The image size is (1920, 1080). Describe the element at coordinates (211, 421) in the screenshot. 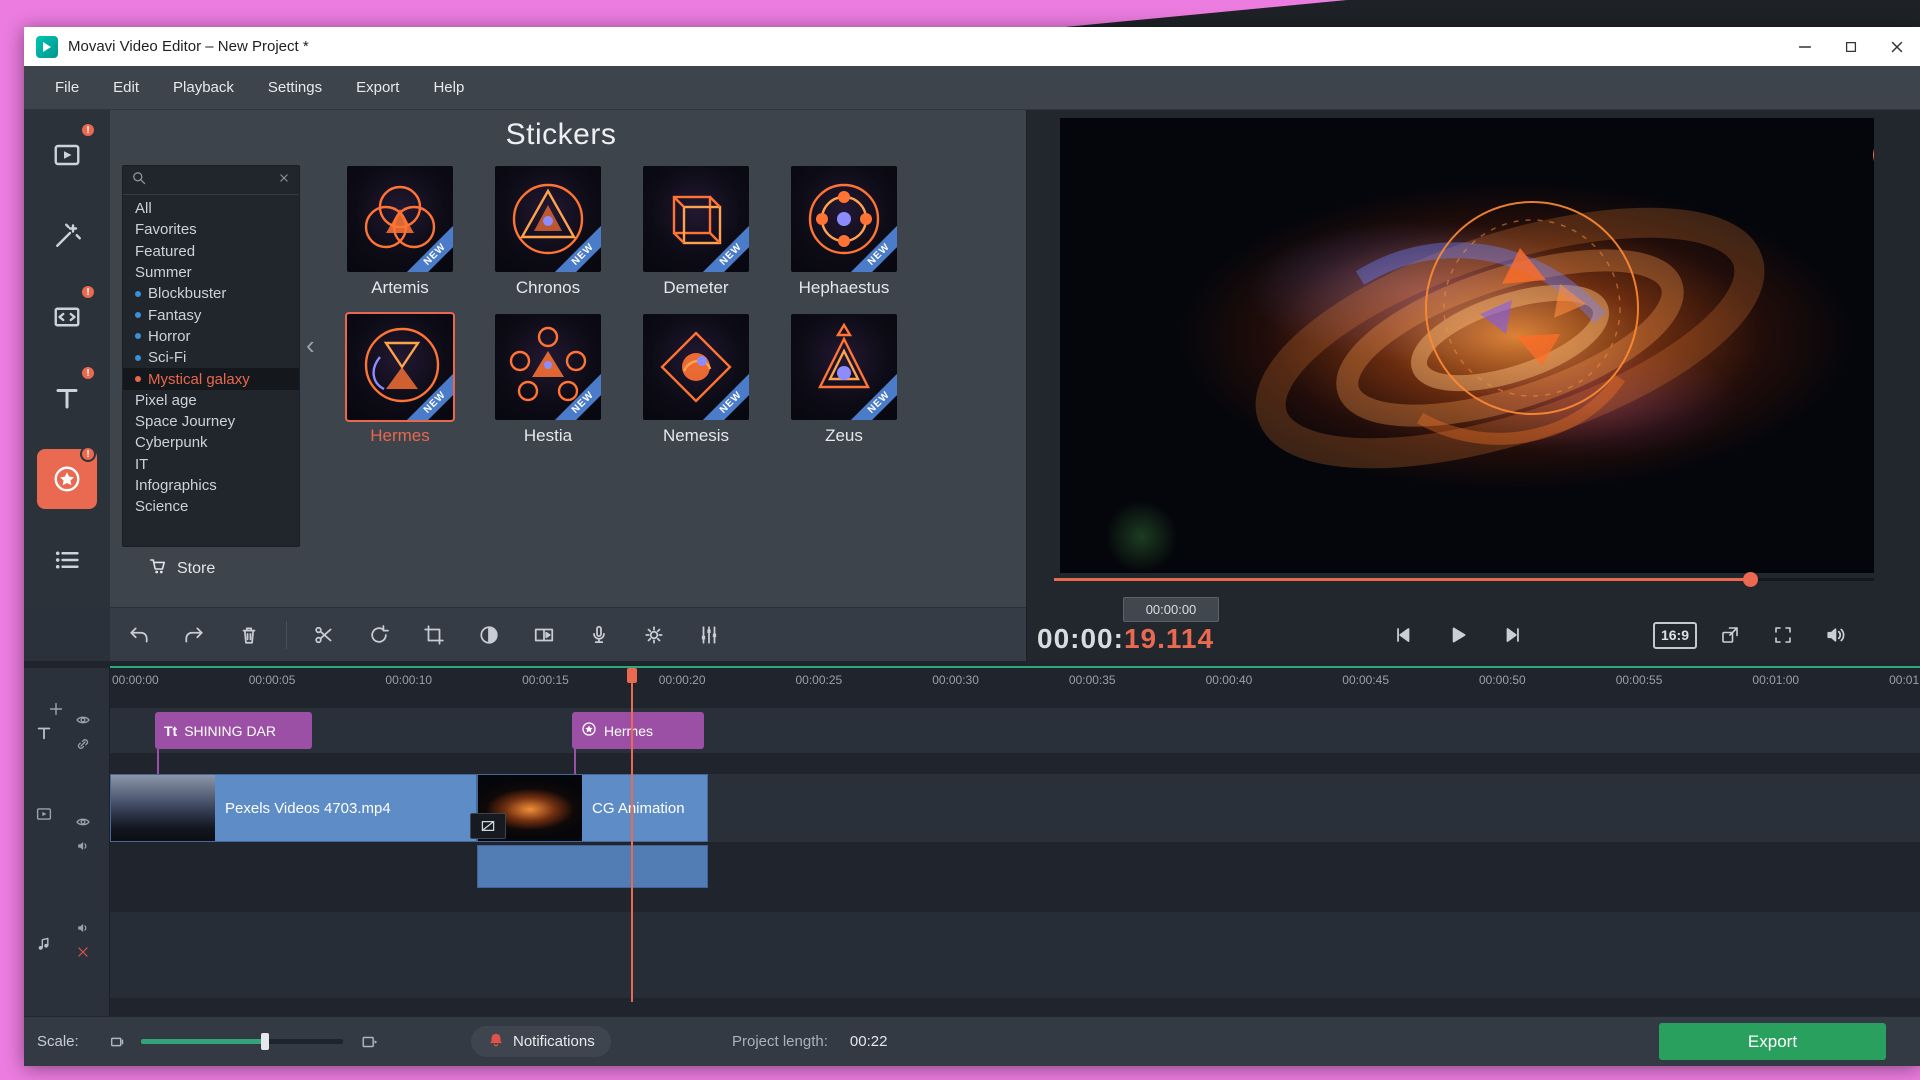

I see `category-space-journey: Space Journey` at that location.